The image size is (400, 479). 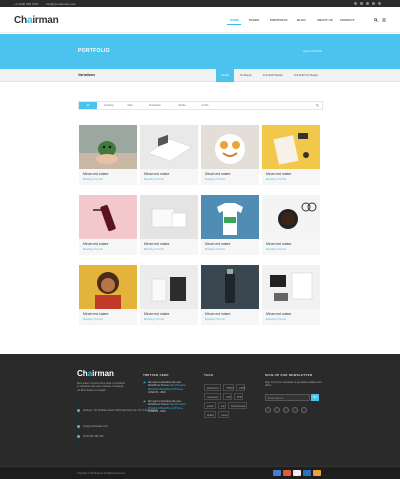 I want to click on portrait-photo, so click(x=108, y=287).